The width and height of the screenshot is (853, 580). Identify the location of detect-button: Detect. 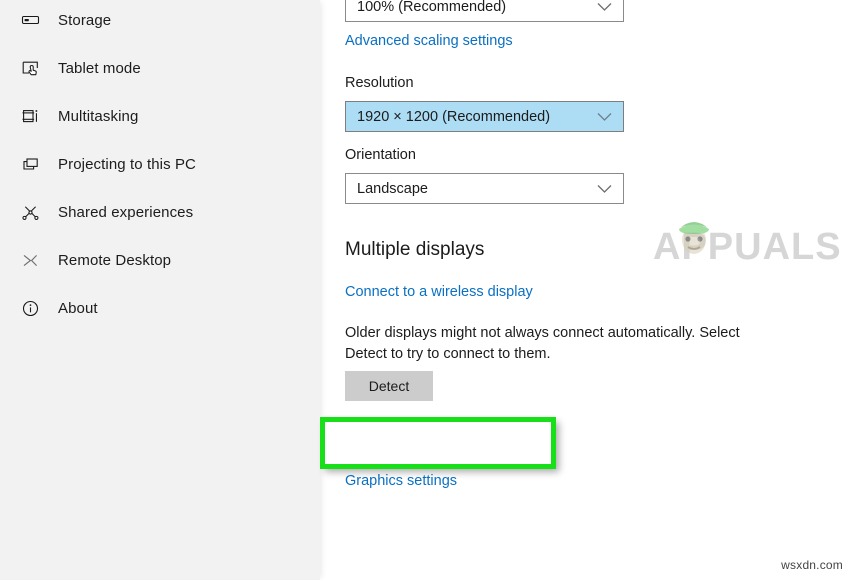
(389, 386).